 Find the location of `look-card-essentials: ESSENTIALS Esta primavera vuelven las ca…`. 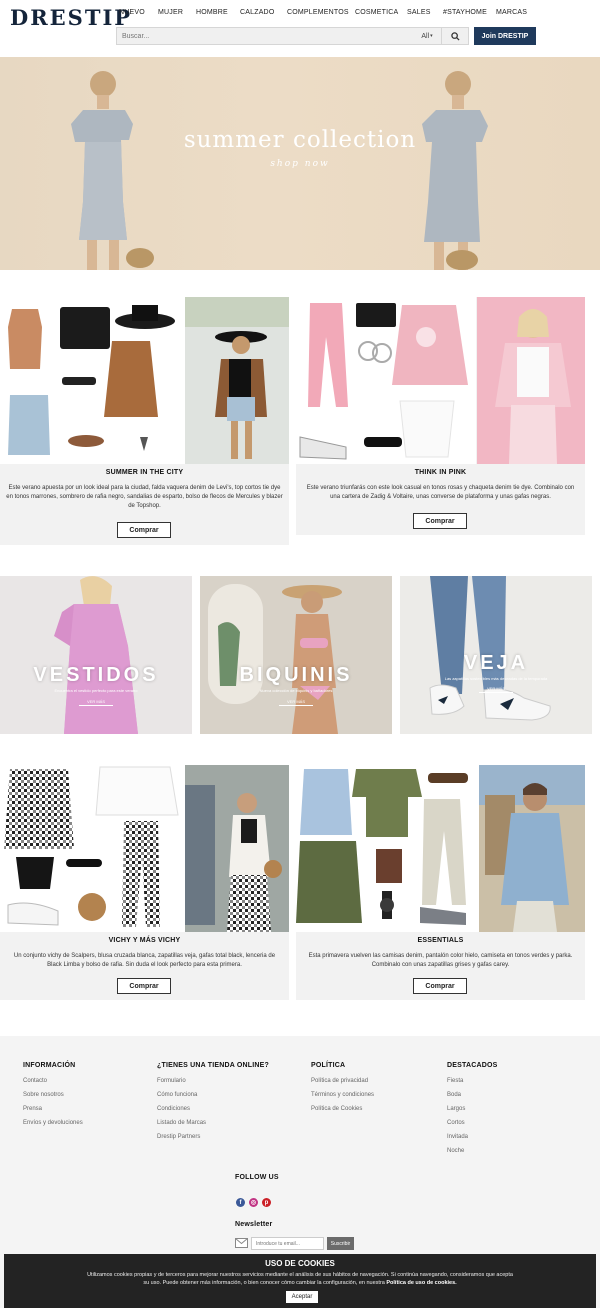

look-card-essentials: ESSENTIALS Esta primavera vuelven las ca… is located at coordinates (440, 882).